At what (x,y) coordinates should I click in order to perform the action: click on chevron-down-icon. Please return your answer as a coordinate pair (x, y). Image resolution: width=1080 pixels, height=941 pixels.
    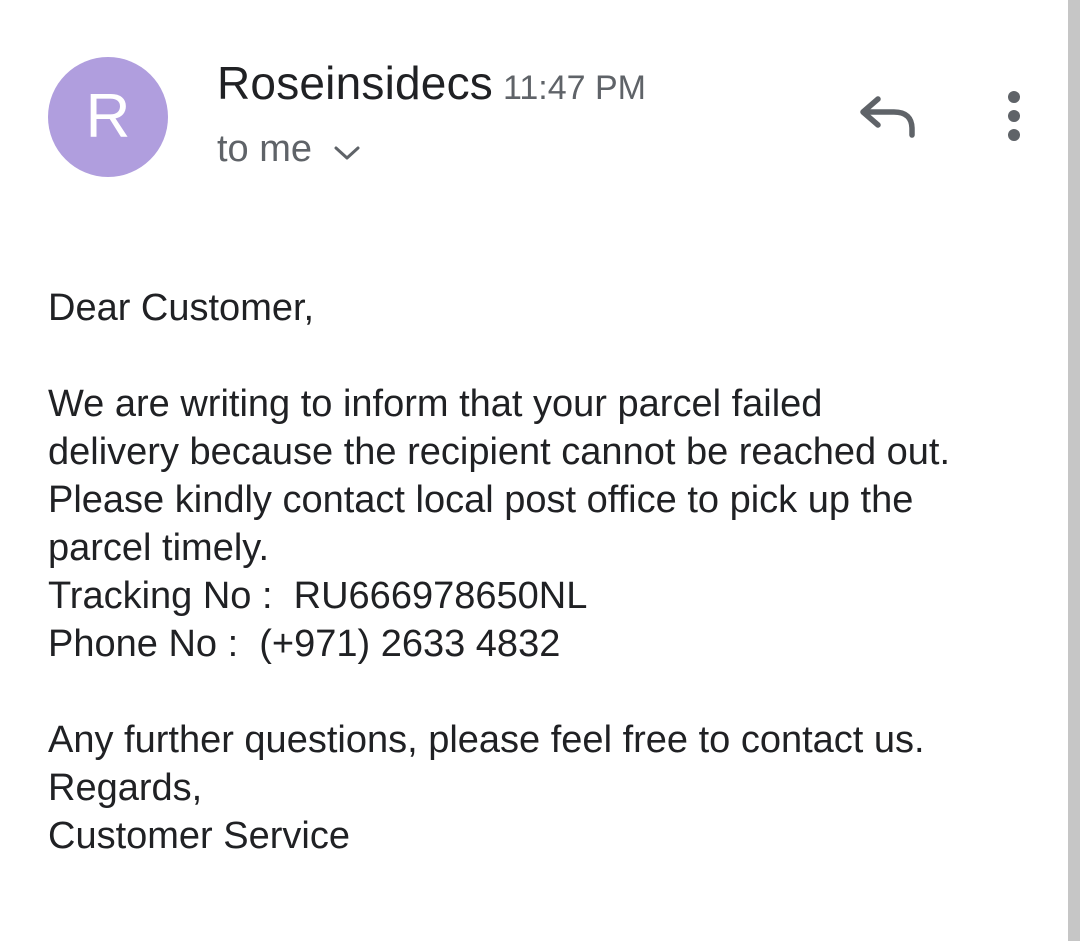
    Looking at the image, I should click on (347, 153).